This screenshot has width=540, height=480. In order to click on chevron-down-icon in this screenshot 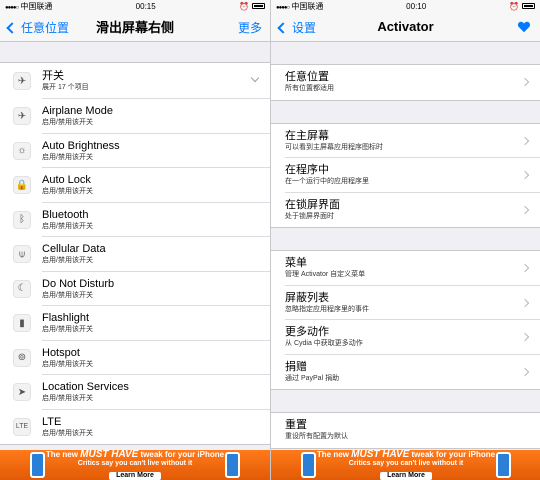, I will do `click(255, 78)`.